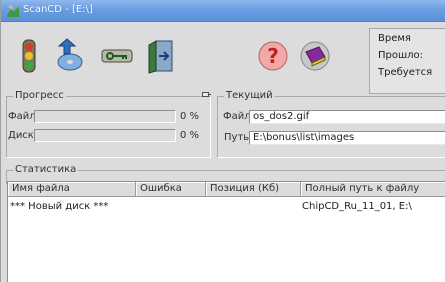 The width and height of the screenshot is (445, 282). I want to click on required-label: Требуется, so click(405, 72).